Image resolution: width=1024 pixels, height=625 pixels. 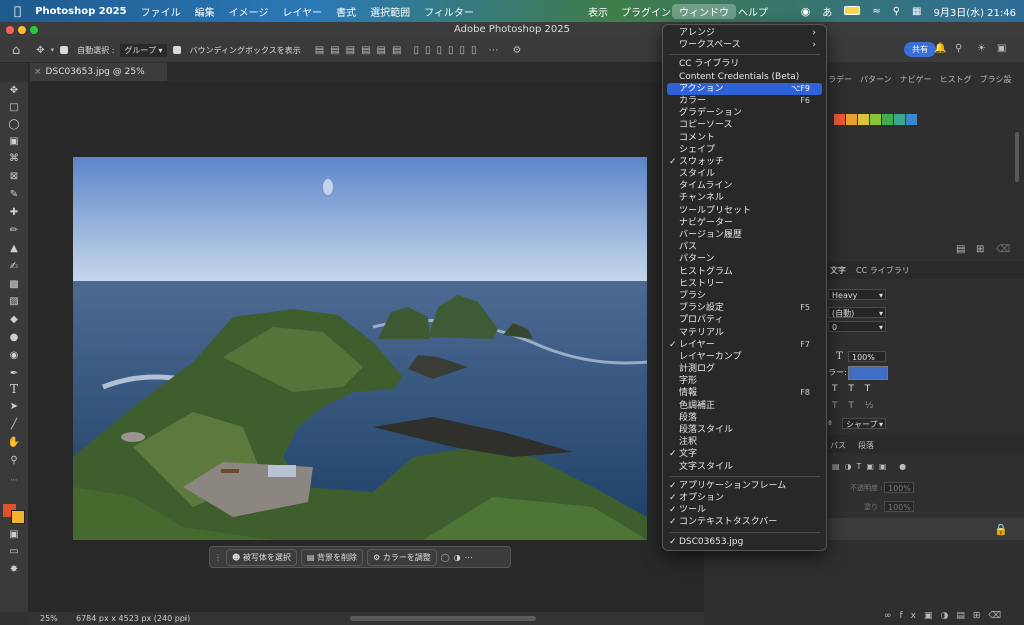 What do you see at coordinates (494, 50) in the screenshot?
I see `more-options-icon: ⋯` at bounding box center [494, 50].